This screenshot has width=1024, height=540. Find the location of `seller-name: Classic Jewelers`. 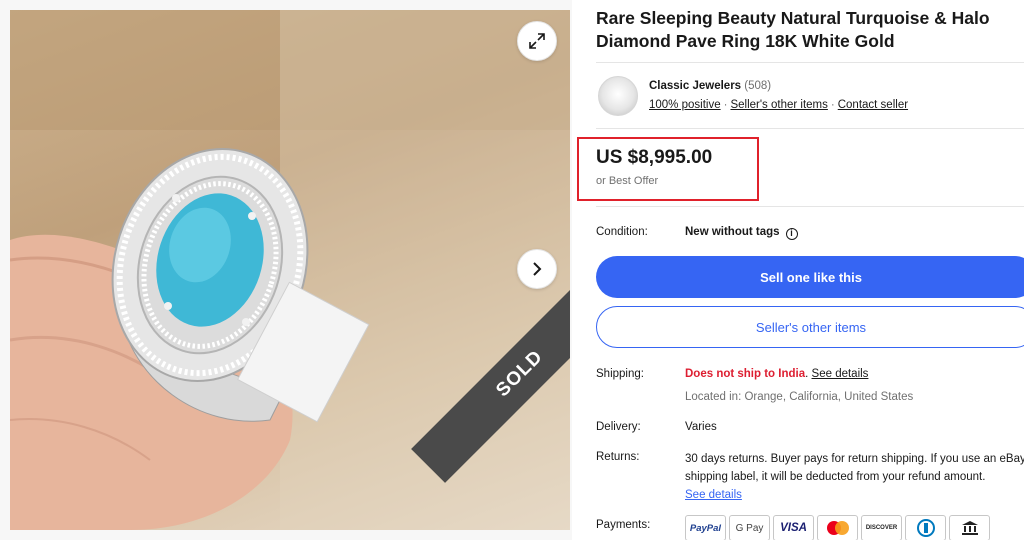

seller-name: Classic Jewelers is located at coordinates (695, 86).